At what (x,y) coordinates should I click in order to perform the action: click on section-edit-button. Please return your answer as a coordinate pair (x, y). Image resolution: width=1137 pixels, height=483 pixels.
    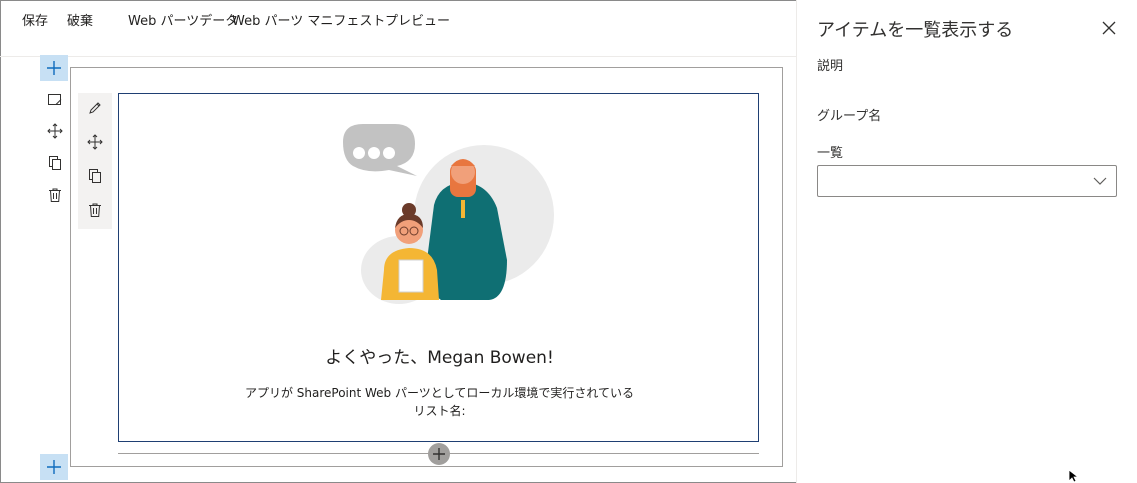
    Looking at the image, I should click on (55, 100).